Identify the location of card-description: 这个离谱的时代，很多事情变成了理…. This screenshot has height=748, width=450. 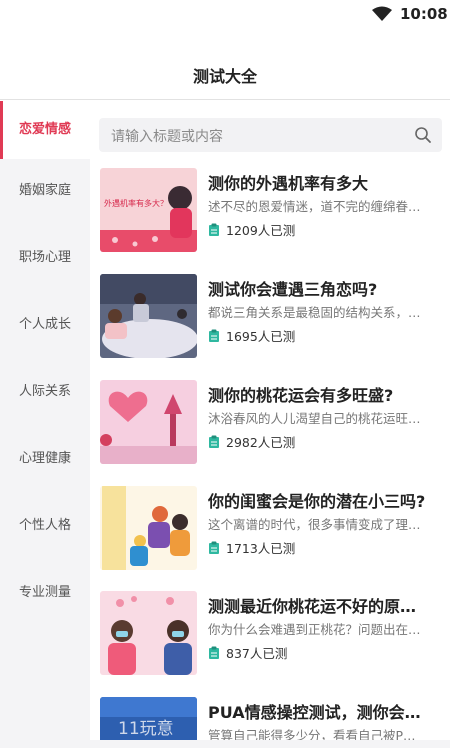
(314, 524).